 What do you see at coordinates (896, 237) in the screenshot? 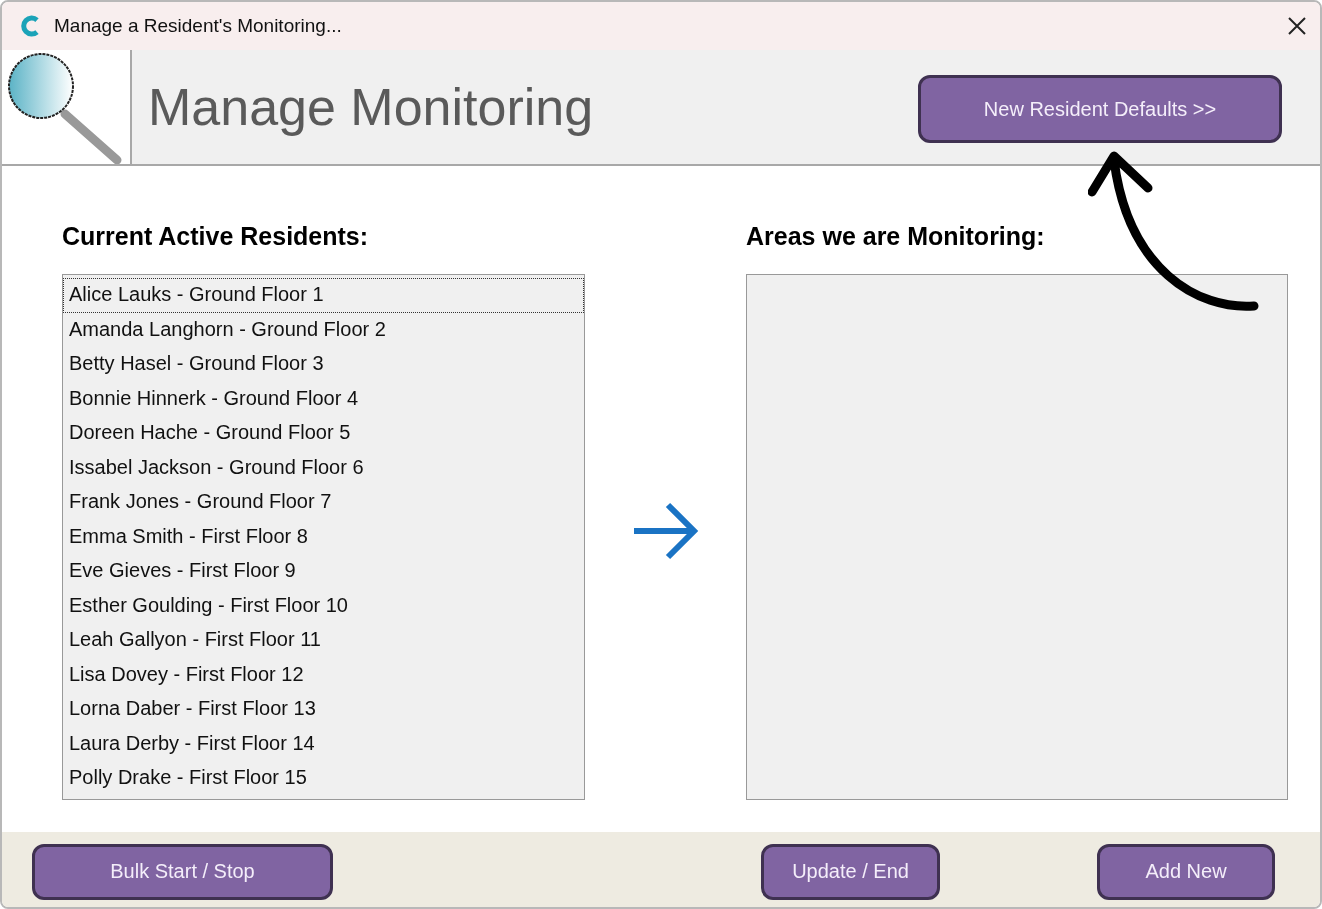
I see `areas-heading: Areas we are Monitoring:` at bounding box center [896, 237].